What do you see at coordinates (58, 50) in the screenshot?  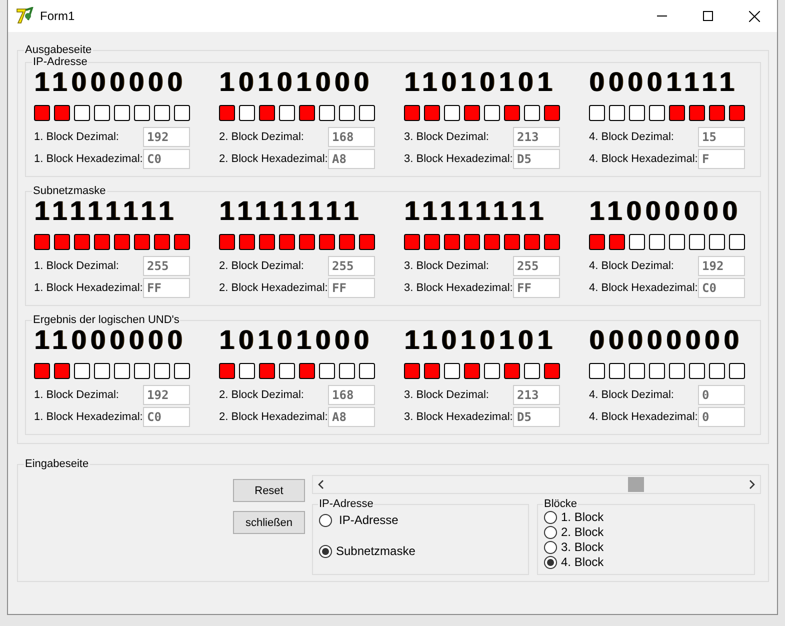 I see `group-title: Ausgabeseite` at bounding box center [58, 50].